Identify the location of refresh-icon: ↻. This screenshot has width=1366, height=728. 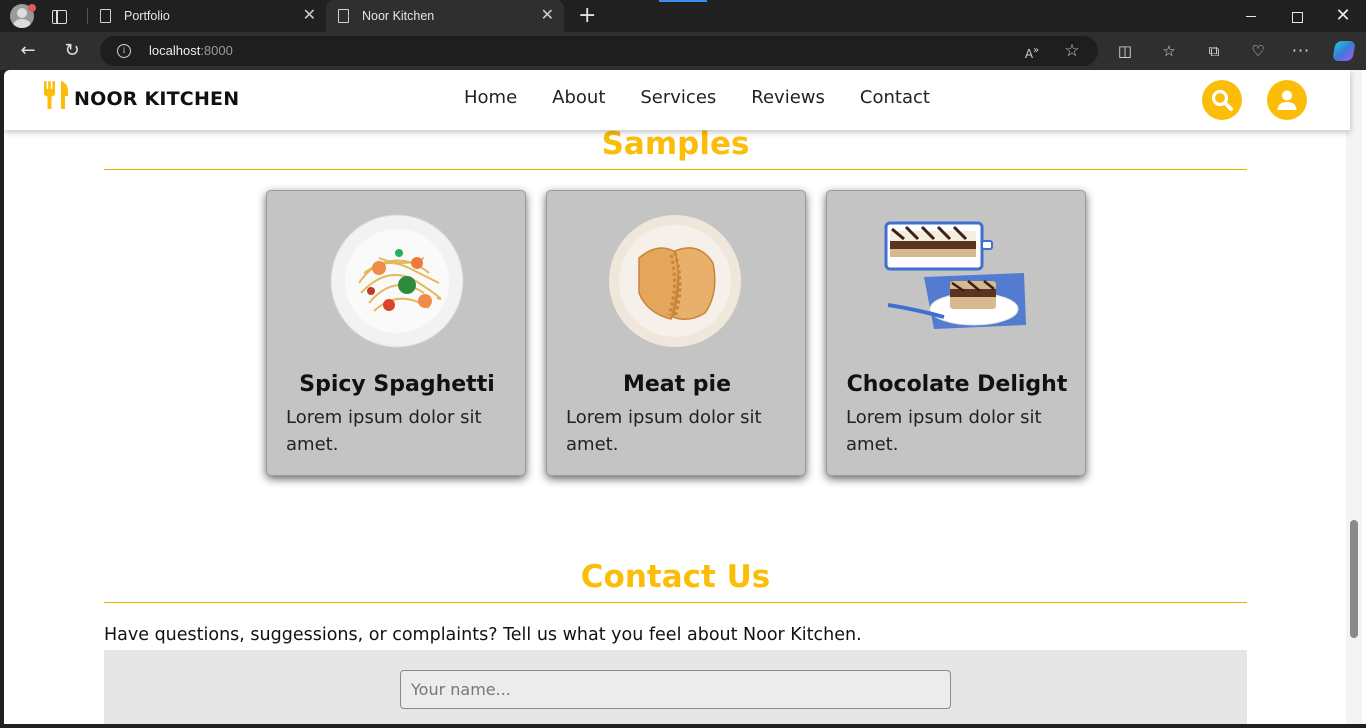
(72, 51).